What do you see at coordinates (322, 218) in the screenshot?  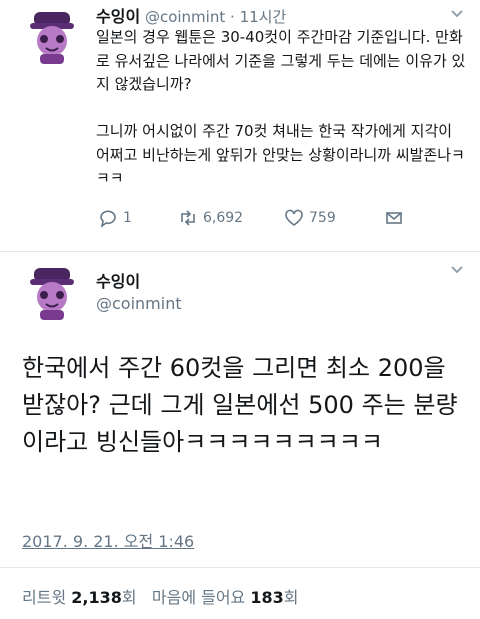 I see `like-count: 759` at bounding box center [322, 218].